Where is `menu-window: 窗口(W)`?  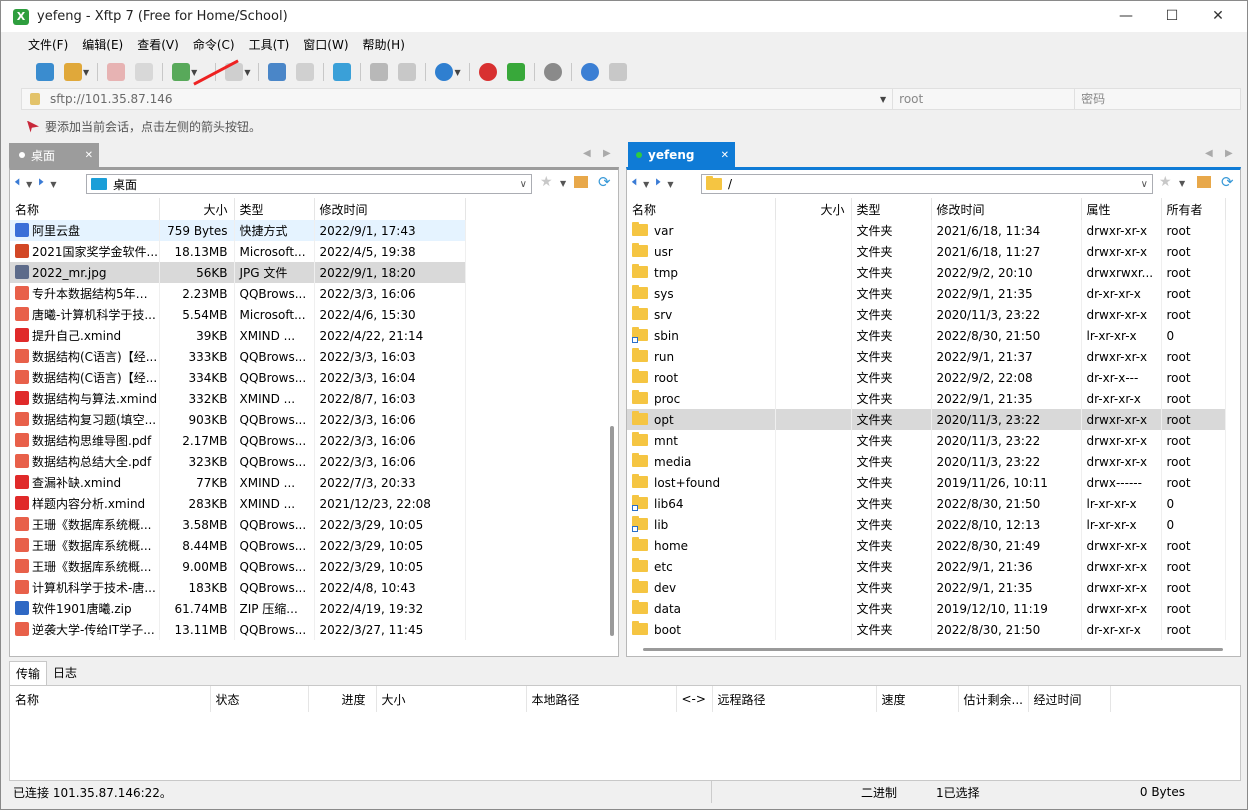
menu-window: 窗口(W) is located at coordinates (325, 44).